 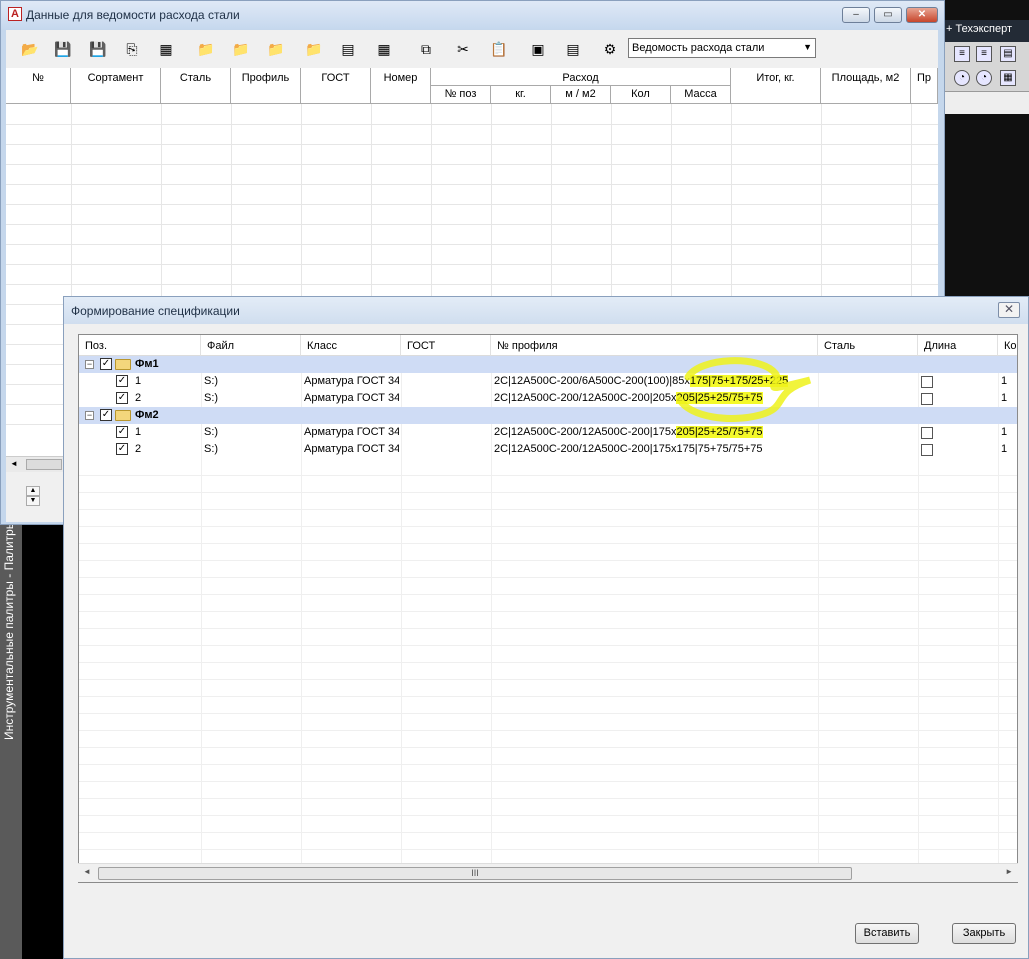 What do you see at coordinates (548, 364) in the screenshot?
I see `group-row: − ✓ Фм1` at bounding box center [548, 364].